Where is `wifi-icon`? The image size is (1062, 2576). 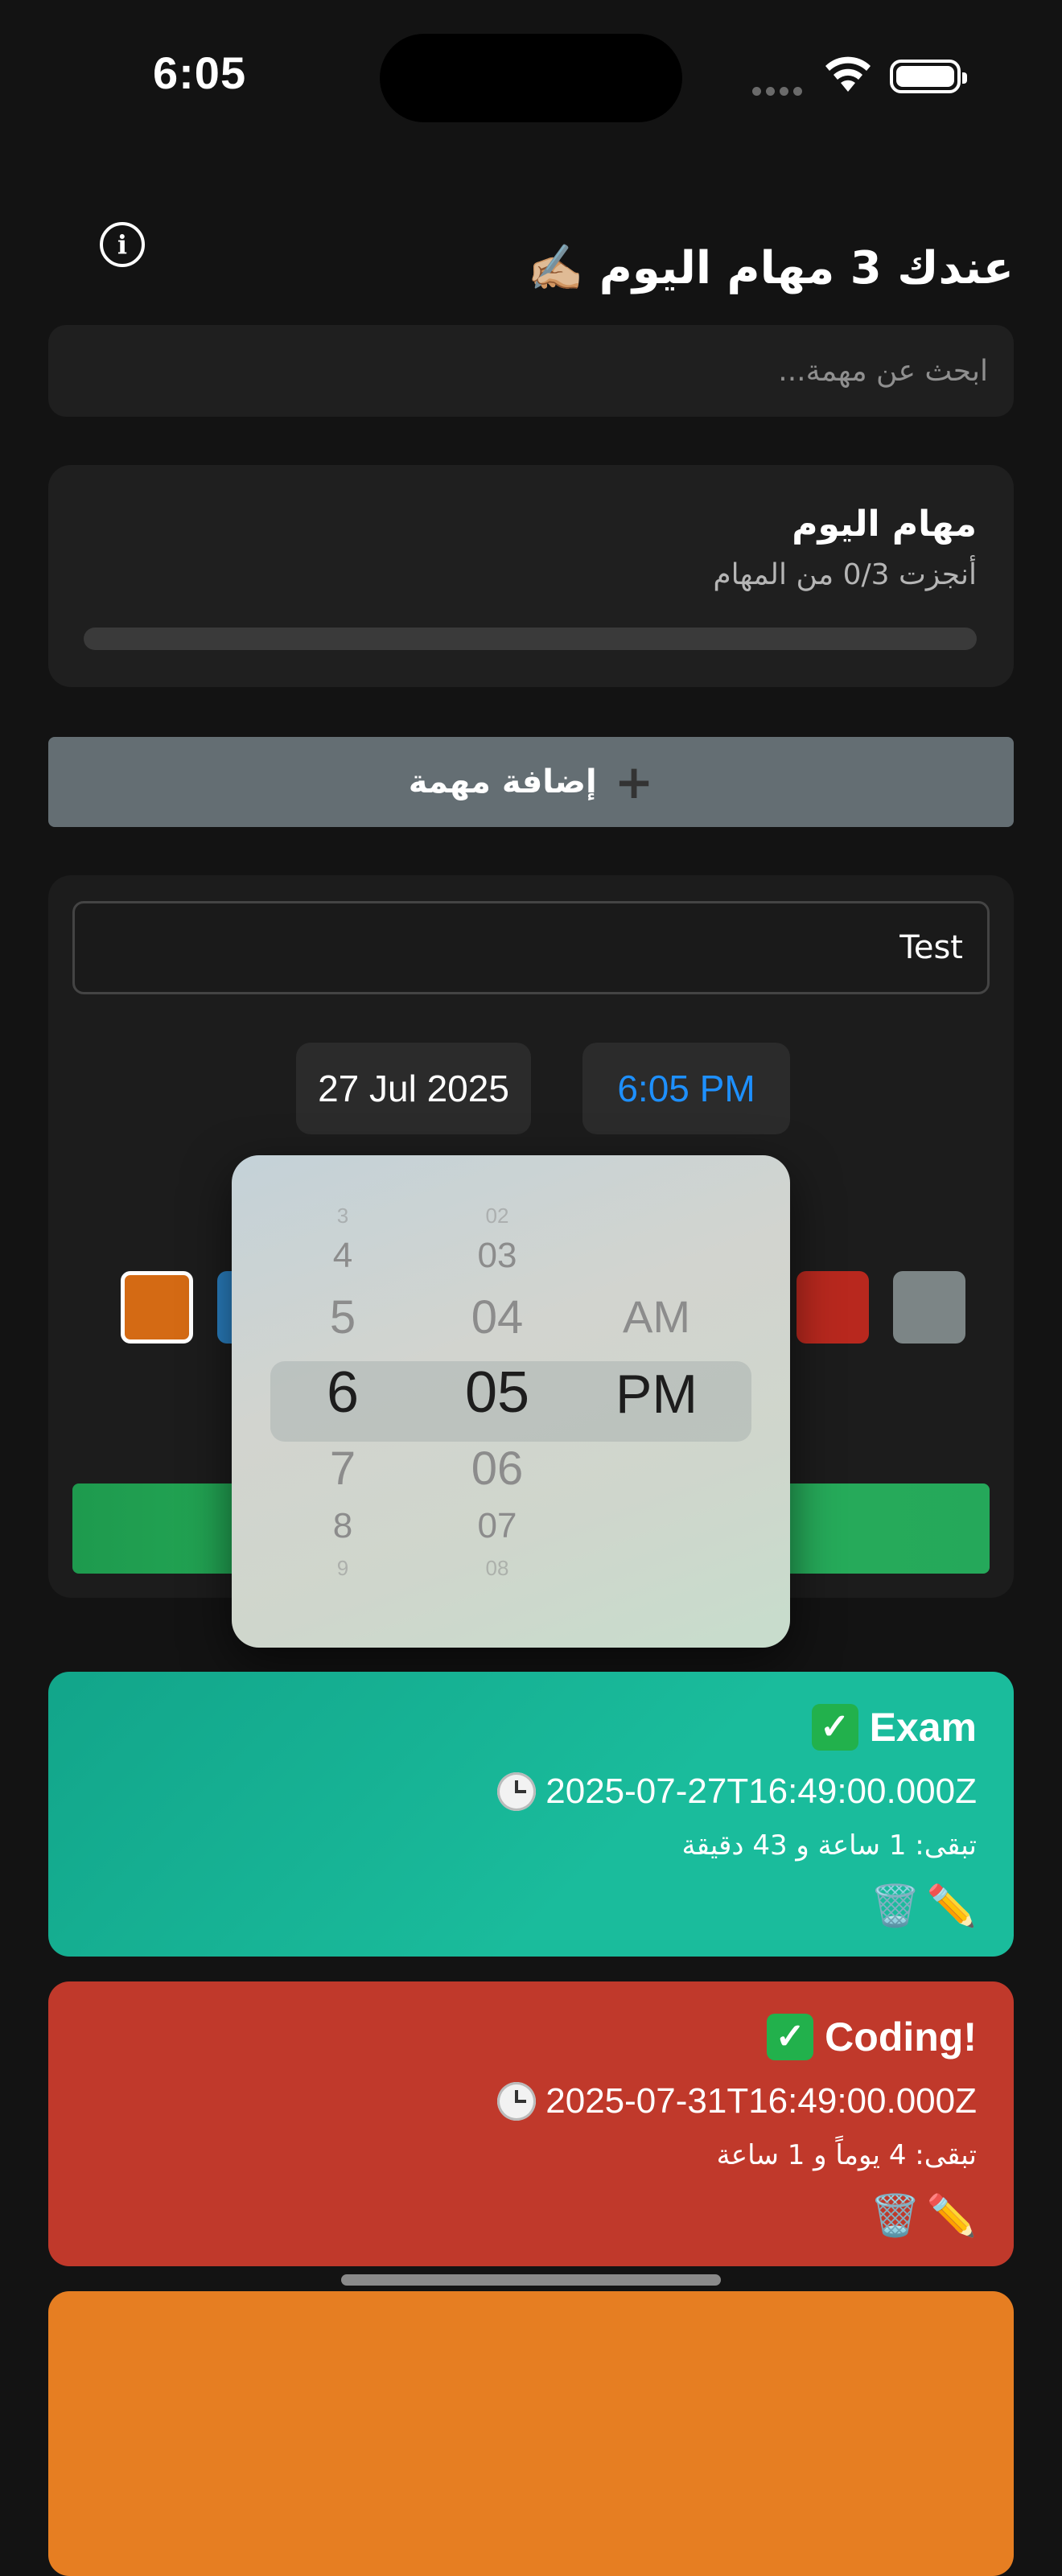
wifi-icon is located at coordinates (848, 74).